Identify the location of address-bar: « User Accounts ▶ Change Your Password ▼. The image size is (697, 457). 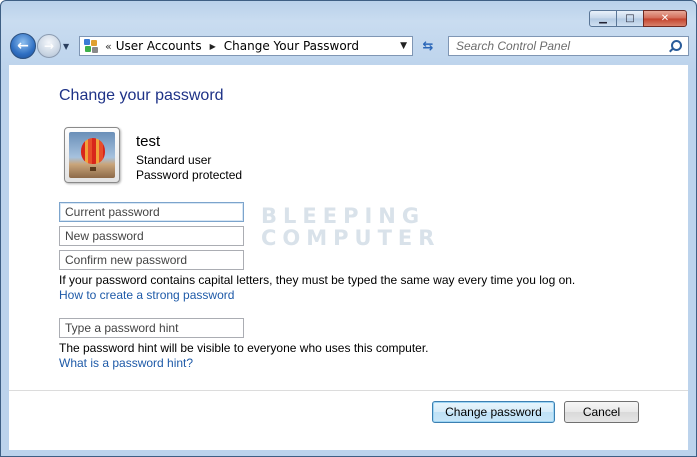
(246, 46).